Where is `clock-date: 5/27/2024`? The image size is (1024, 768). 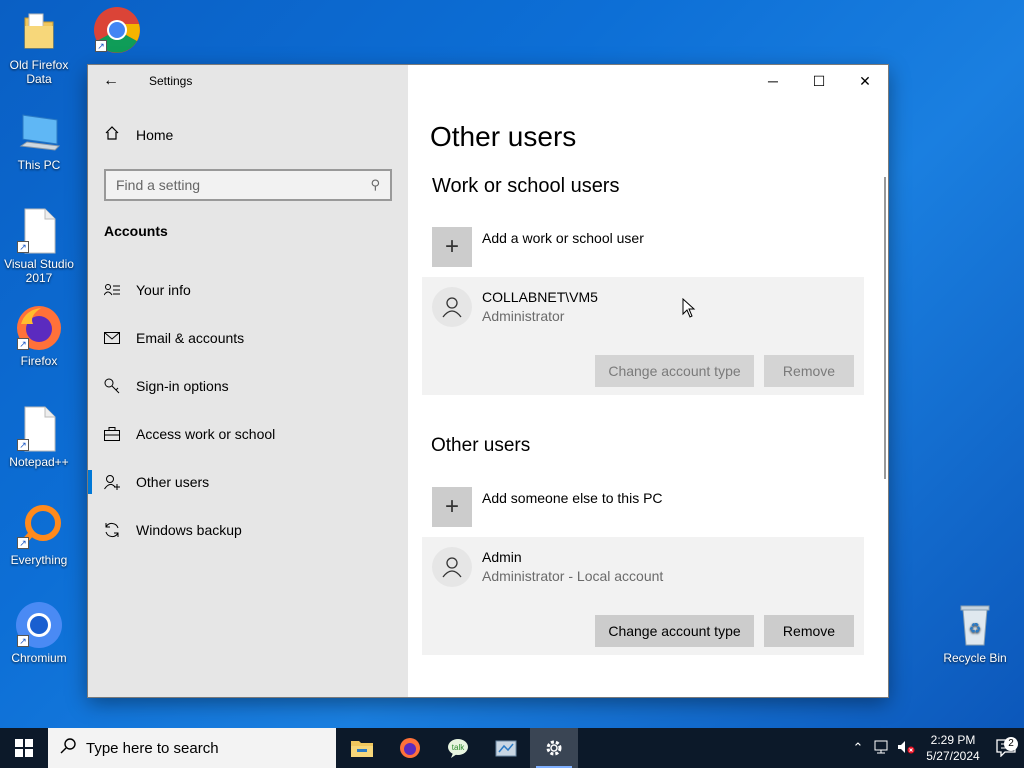 clock-date: 5/27/2024 is located at coordinates (953, 756).